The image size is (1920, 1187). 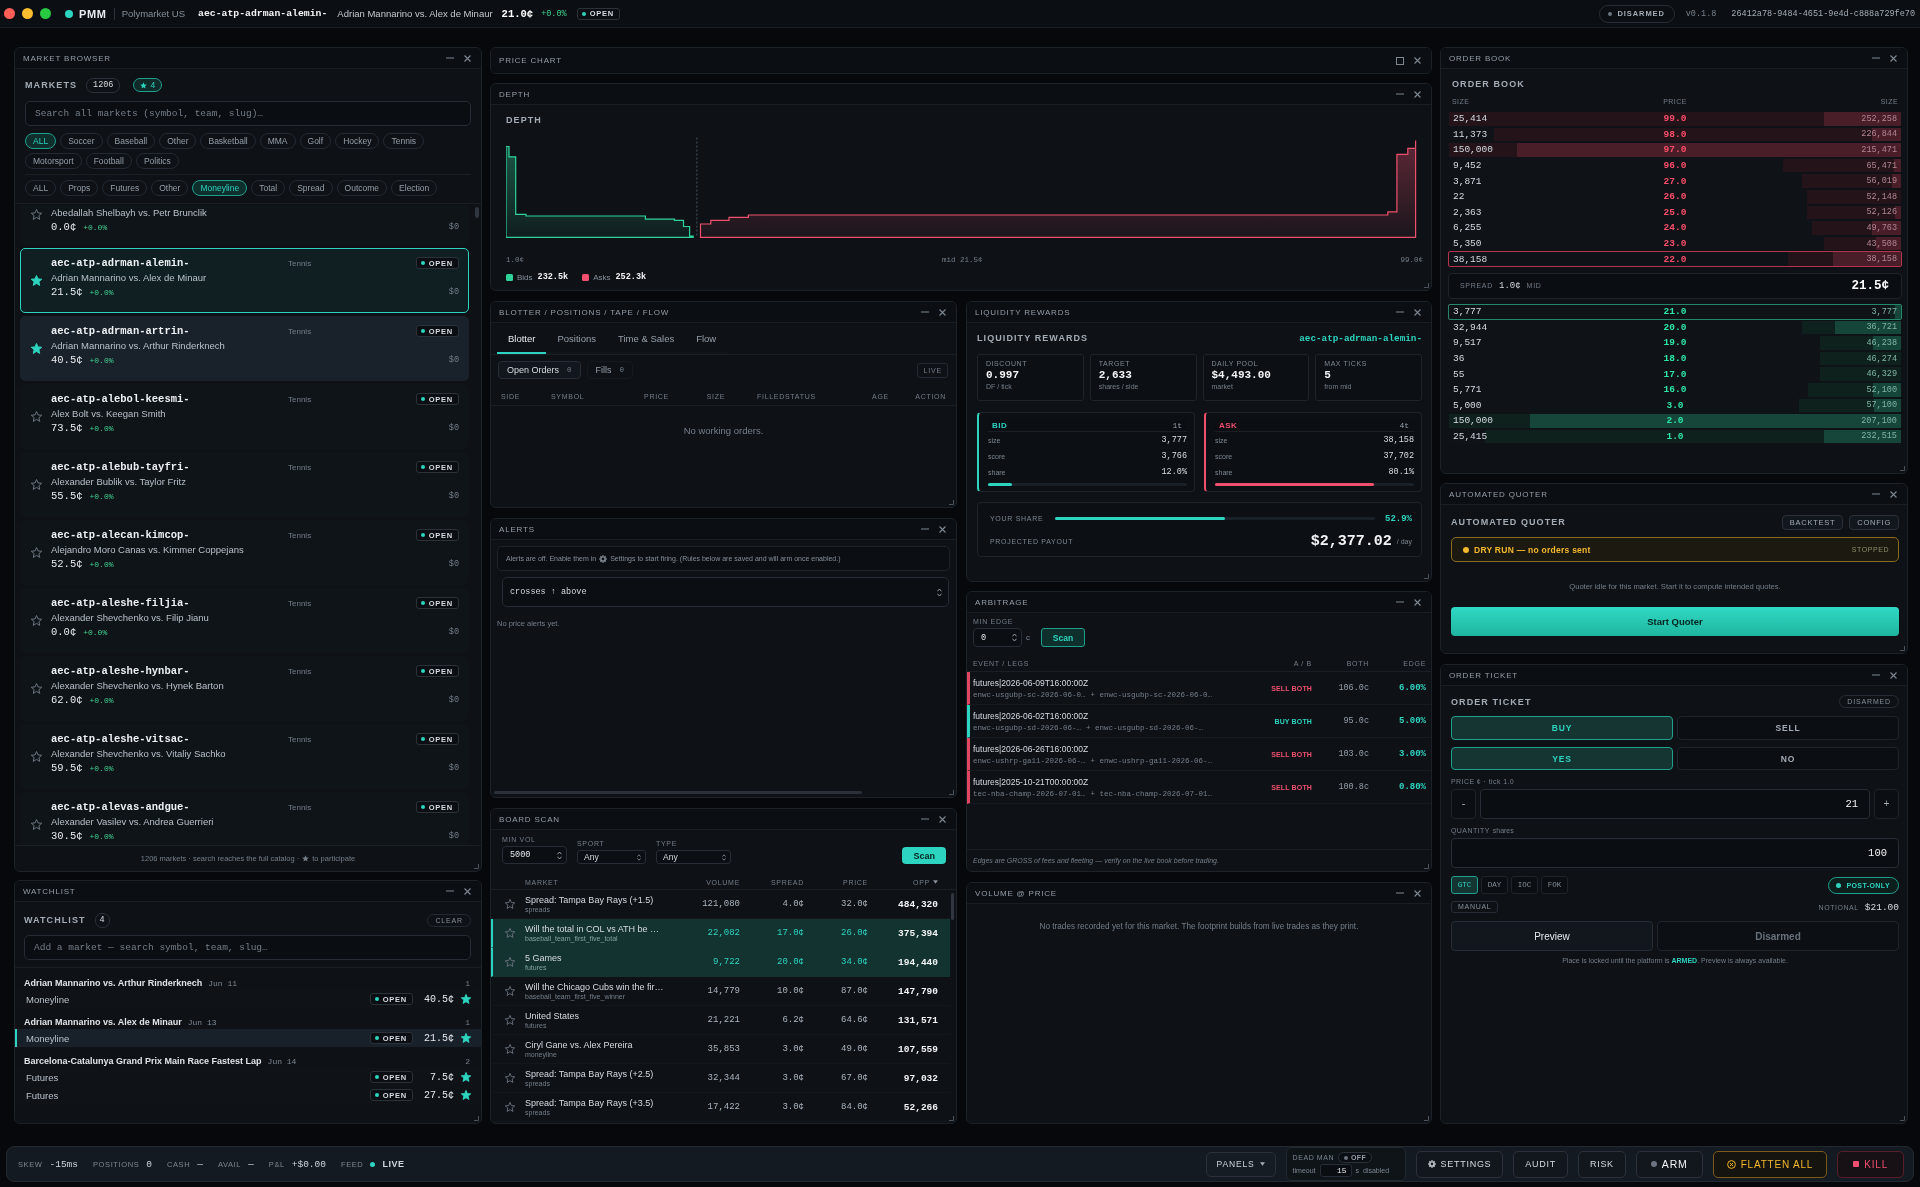 What do you see at coordinates (1731, 1164) in the screenshot?
I see `circle-x-icon` at bounding box center [1731, 1164].